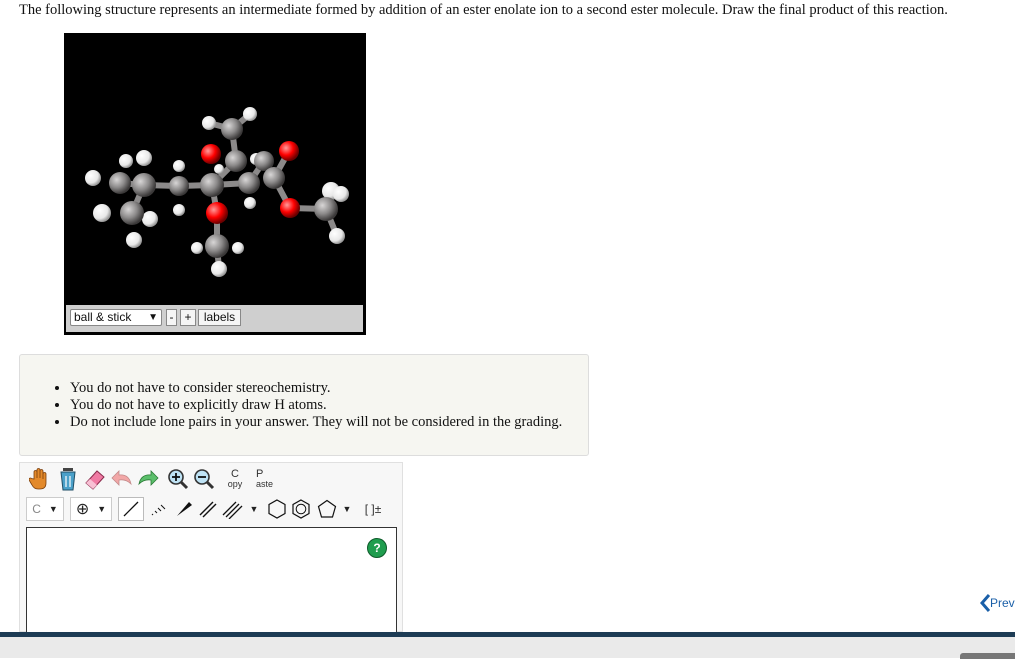 This screenshot has height=659, width=1015. What do you see at coordinates (373, 509) in the screenshot?
I see `bracket-tool: [ ]±` at bounding box center [373, 509].